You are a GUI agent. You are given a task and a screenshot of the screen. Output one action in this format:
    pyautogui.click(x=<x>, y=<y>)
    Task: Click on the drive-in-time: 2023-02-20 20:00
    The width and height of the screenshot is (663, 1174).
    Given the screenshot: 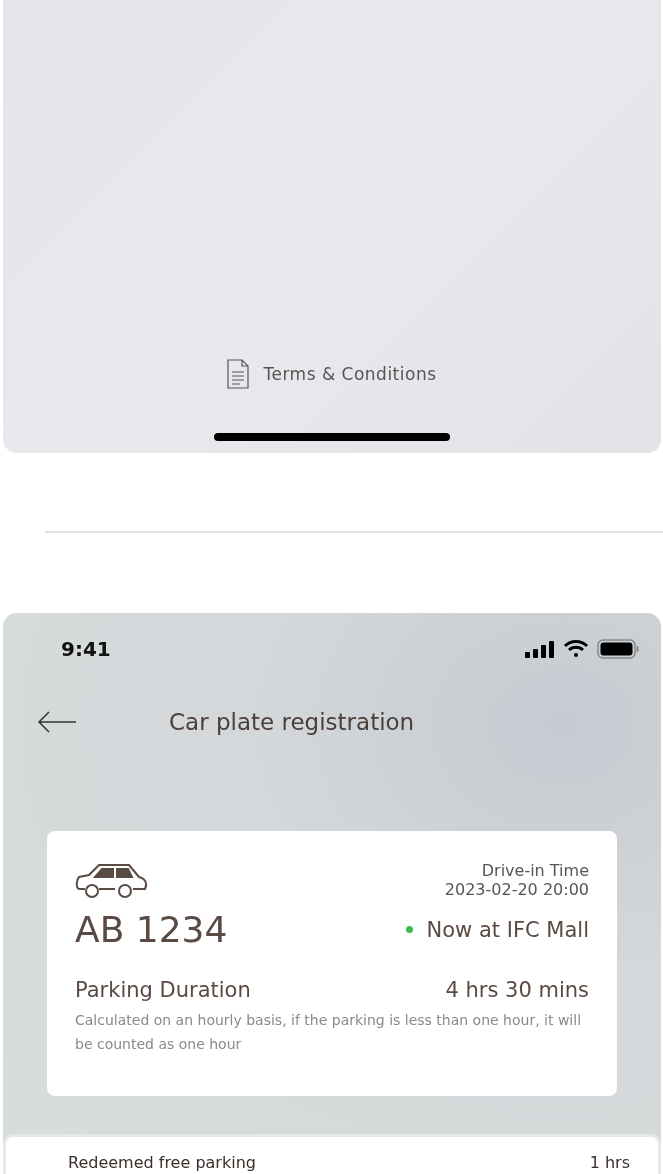 What is the action you would take?
    pyautogui.click(x=516, y=889)
    